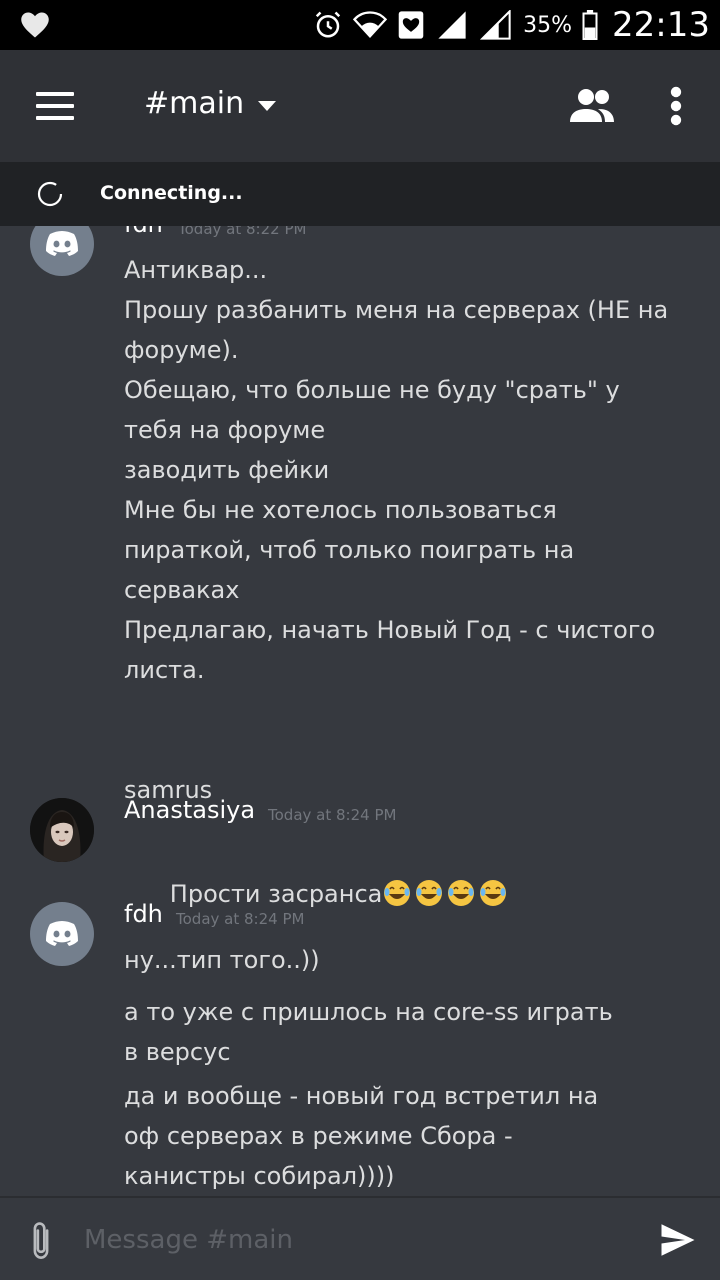 This screenshot has width=720, height=1280. What do you see at coordinates (370, 25) in the screenshot?
I see `wifi-icon` at bounding box center [370, 25].